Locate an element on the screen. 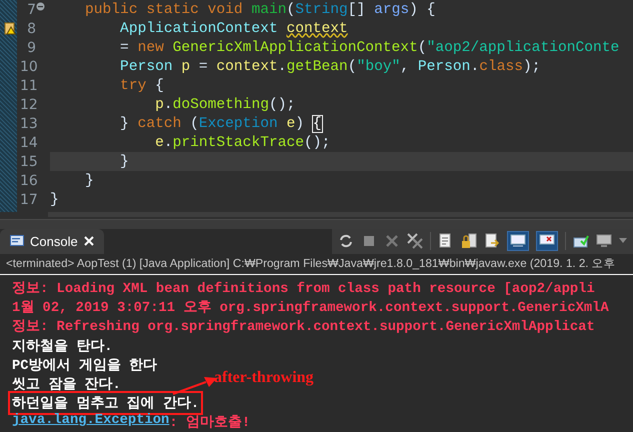 The width and height of the screenshot is (633, 432). code-line: Person p = context.getBean("boy", Person.class); is located at coordinates (330, 67).